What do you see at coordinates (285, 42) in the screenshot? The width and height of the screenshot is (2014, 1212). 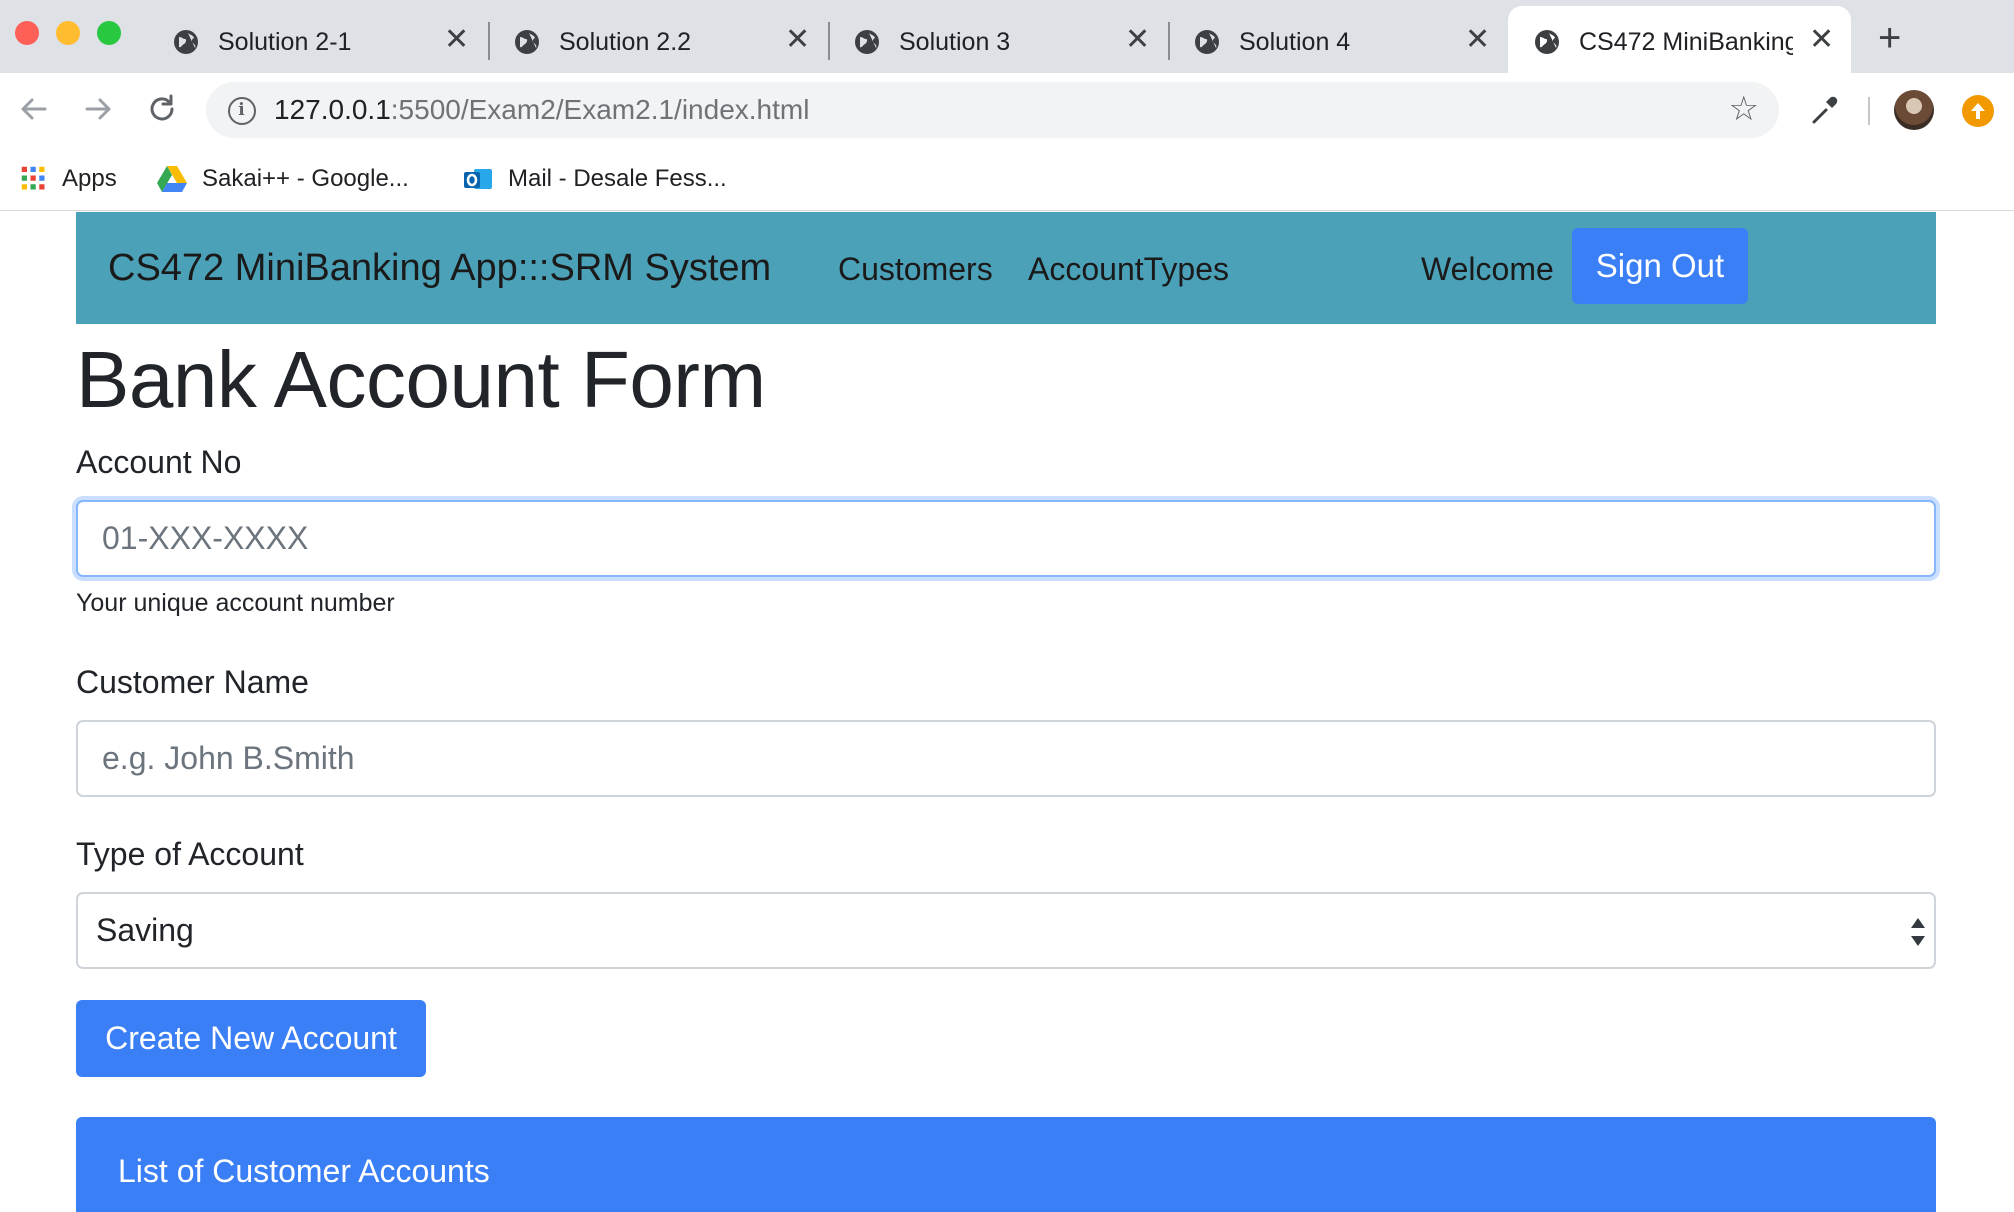 I see `tab-title: Solution 2-1` at bounding box center [285, 42].